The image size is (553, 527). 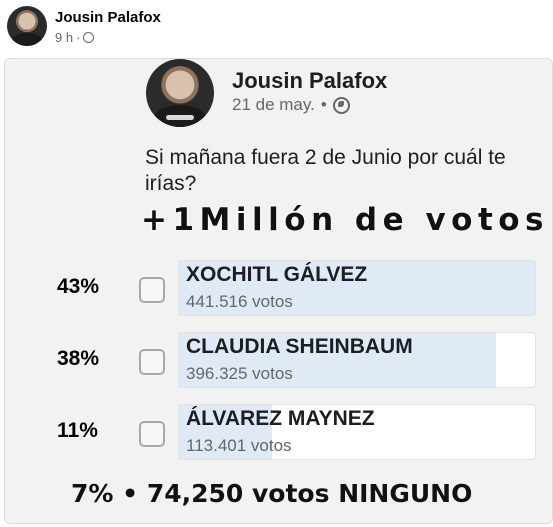 What do you see at coordinates (278, 432) in the screenshot?
I see `poll-option: 11% ÁLVAREZ MAYNEZ 113.401 votos` at bounding box center [278, 432].